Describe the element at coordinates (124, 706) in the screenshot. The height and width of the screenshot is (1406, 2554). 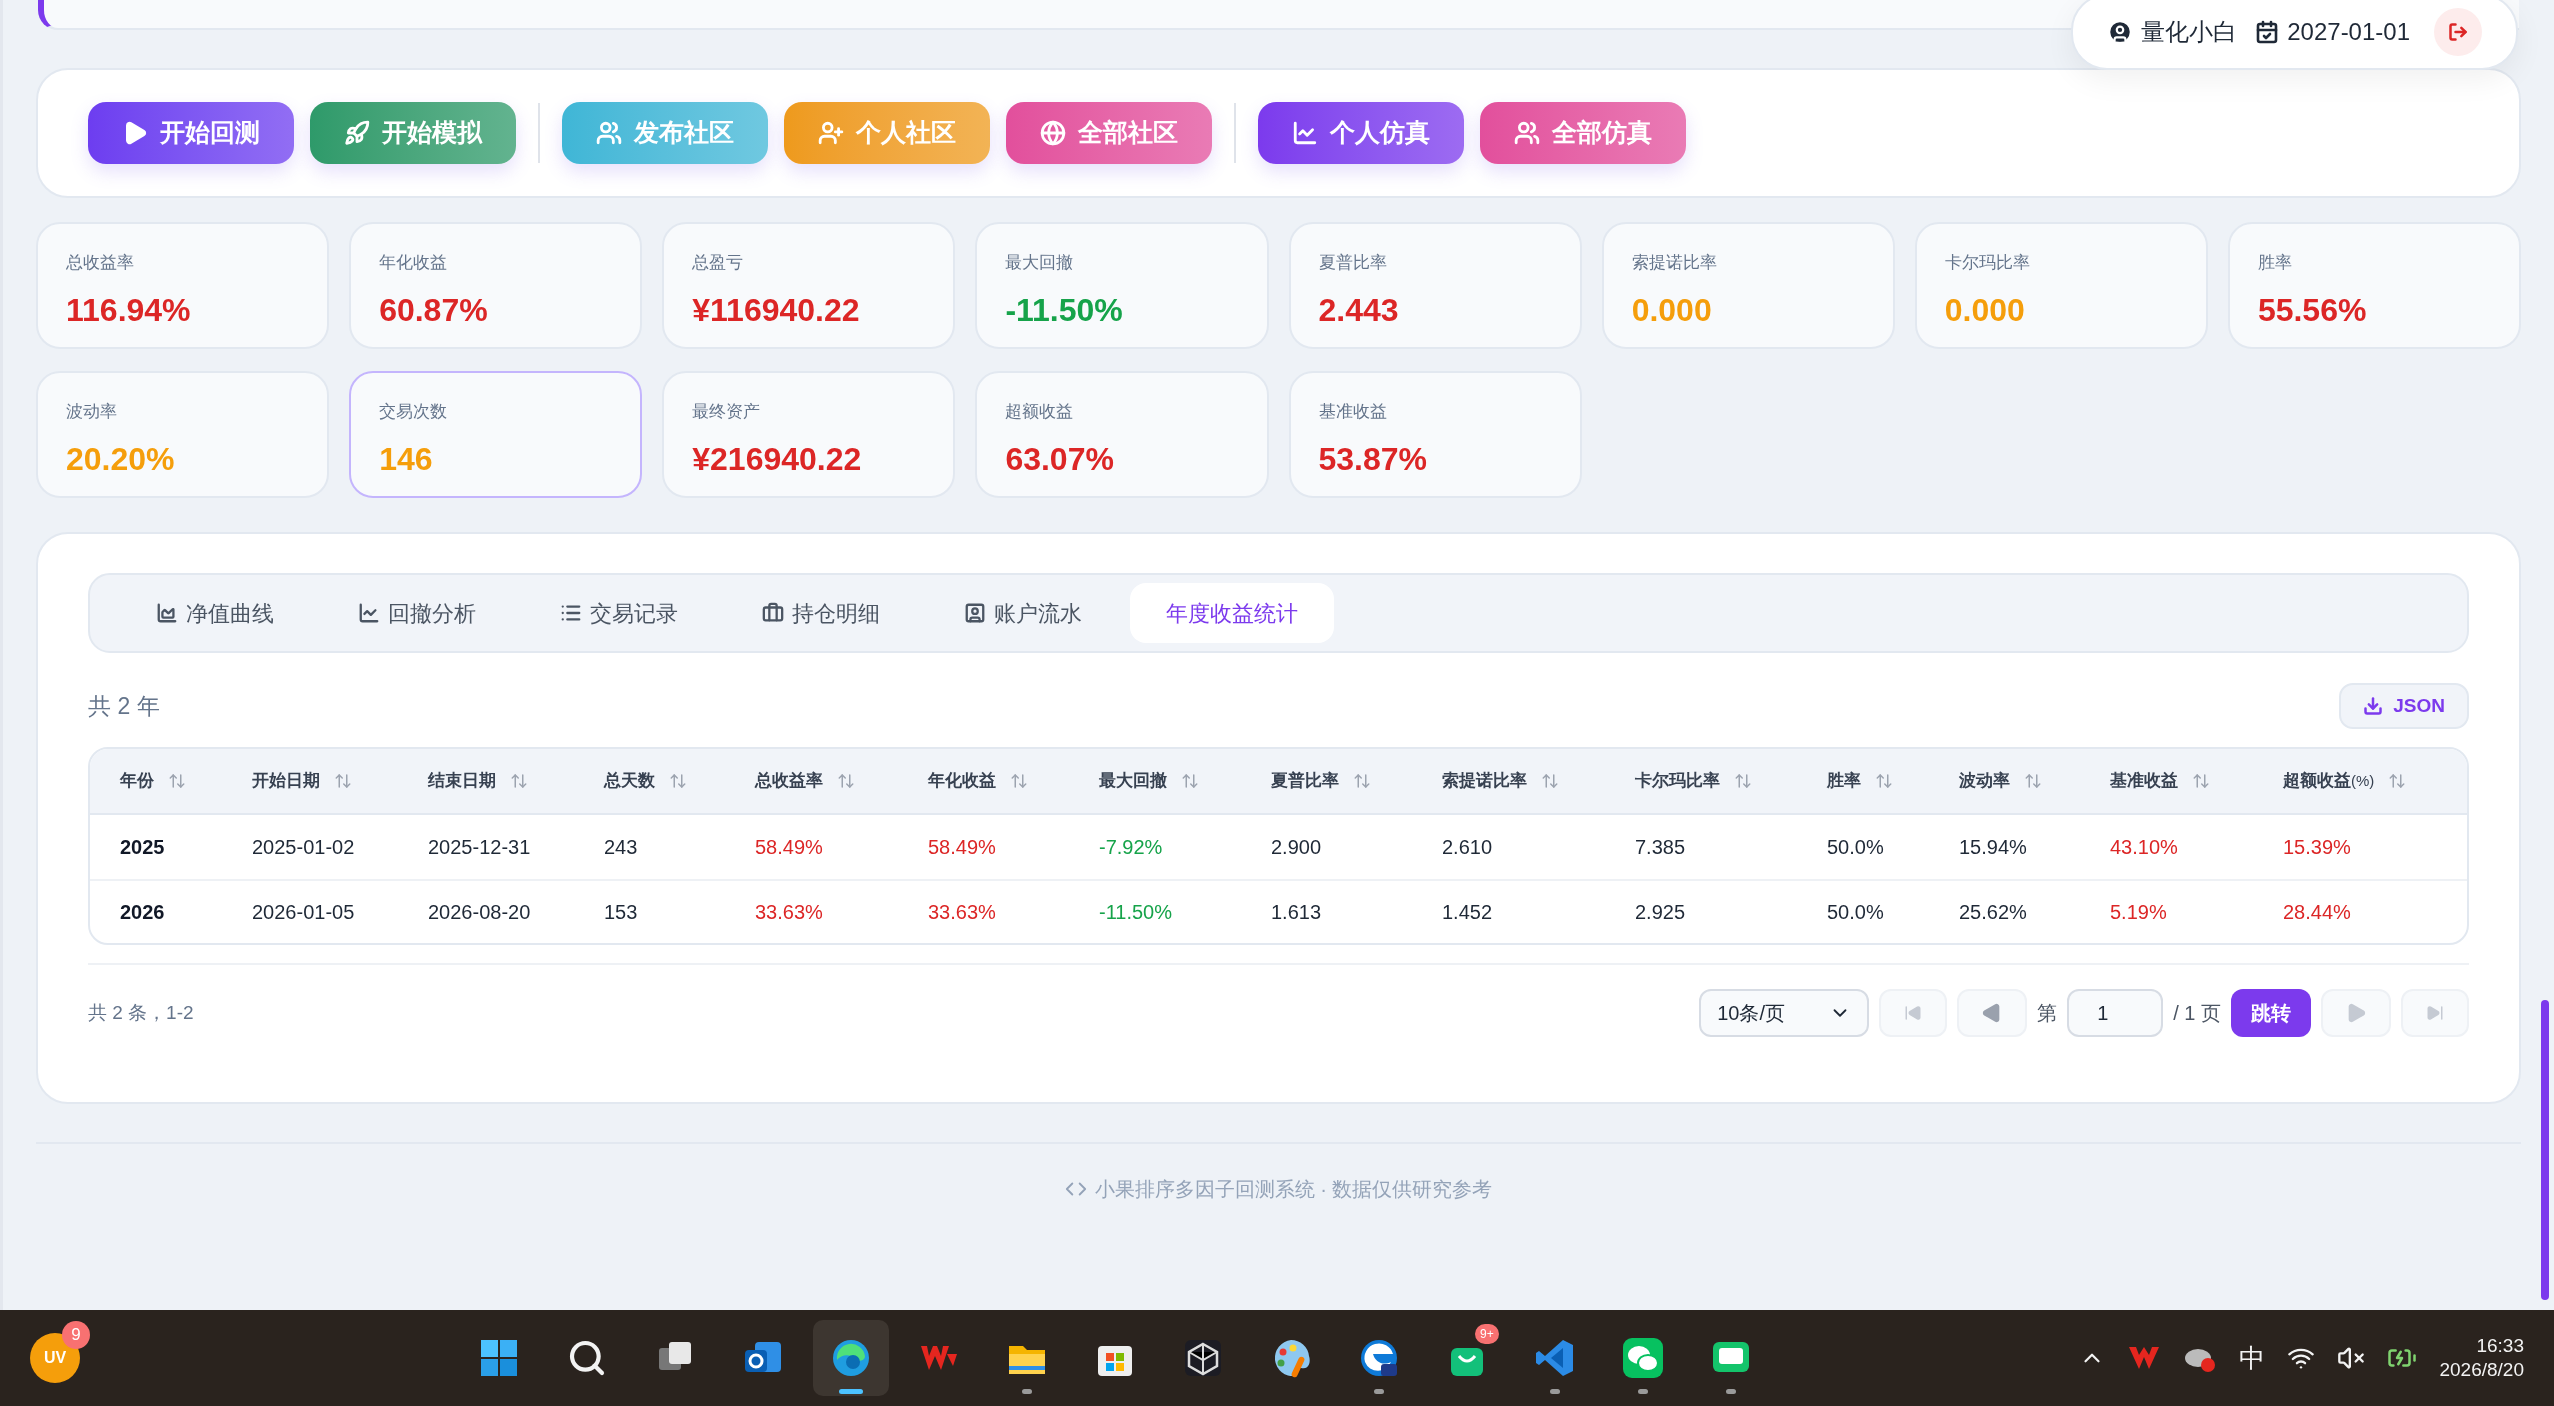
I see `year-count: 共 2 年` at that location.